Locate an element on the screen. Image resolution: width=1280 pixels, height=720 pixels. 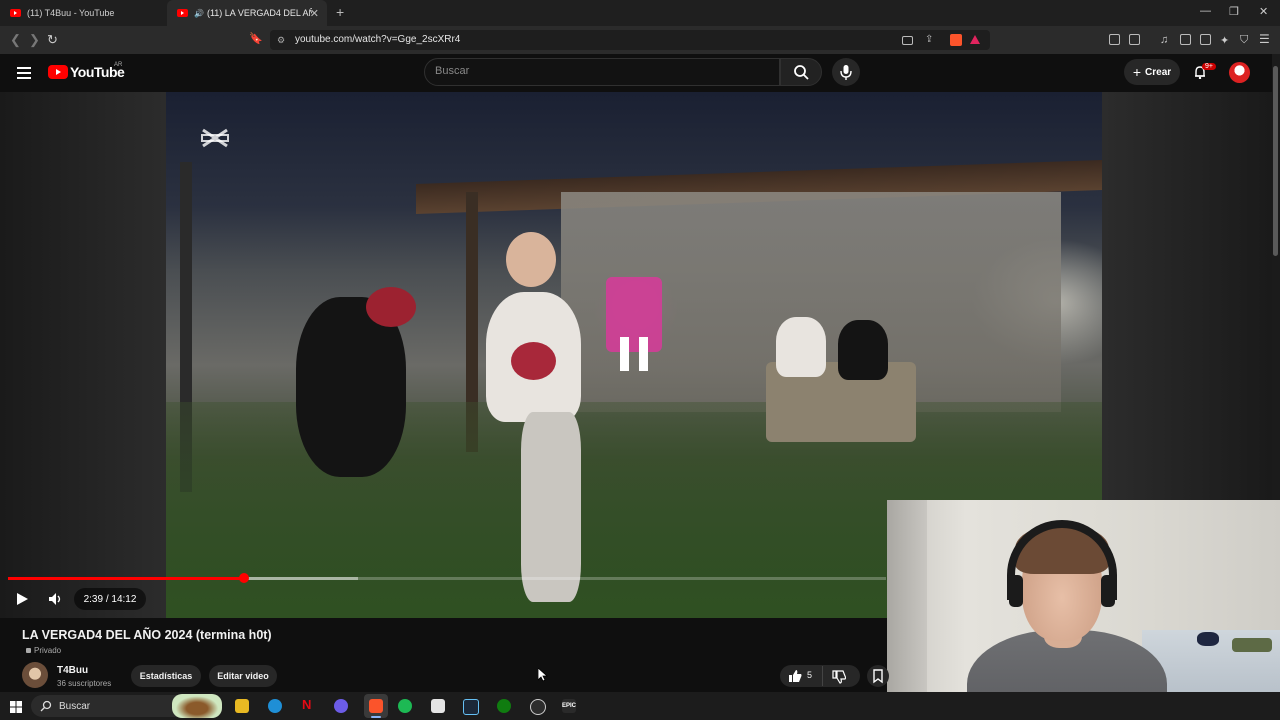
ambient-glow-right is located at coordinates (1187, 296).